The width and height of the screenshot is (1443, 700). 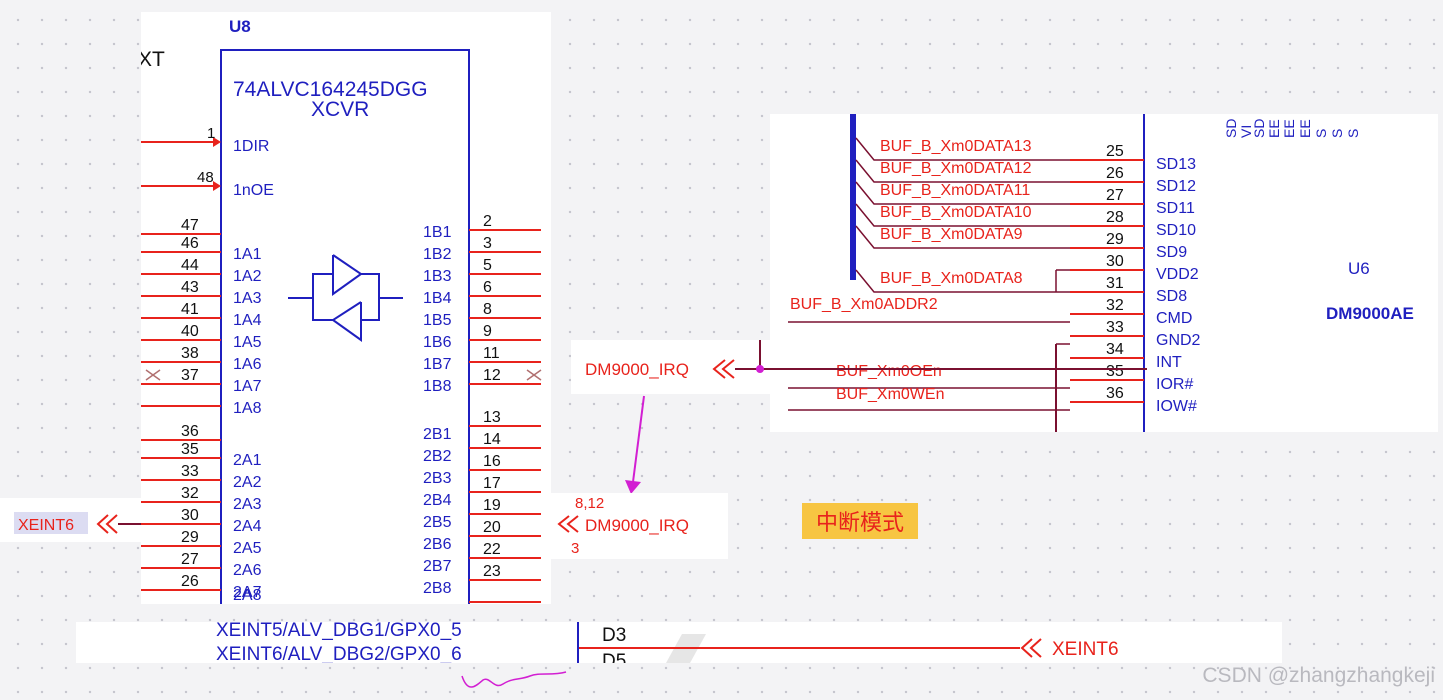 I want to click on pin-name: 2A1, so click(x=247, y=460).